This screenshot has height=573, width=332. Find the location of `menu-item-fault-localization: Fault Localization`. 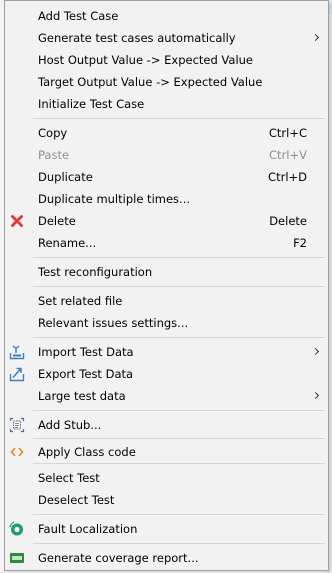

menu-item-fault-localization: Fault Localization is located at coordinates (166, 529).